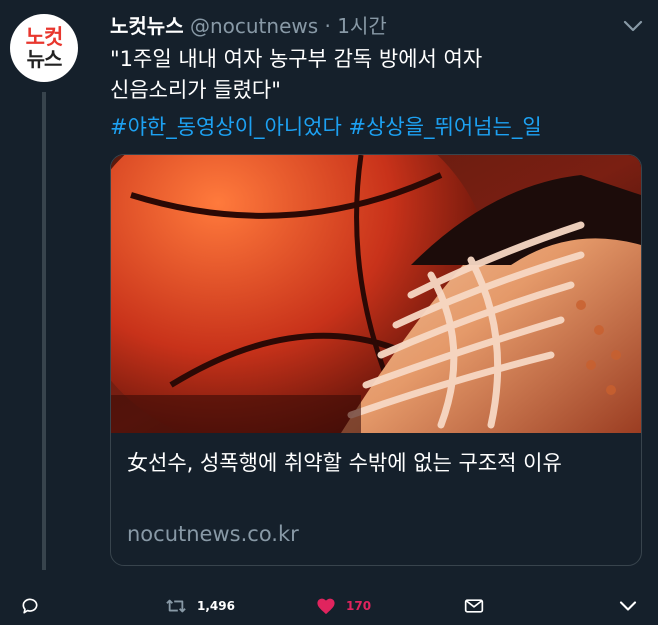  I want to click on author-name: 노컷뉴스, so click(147, 26).